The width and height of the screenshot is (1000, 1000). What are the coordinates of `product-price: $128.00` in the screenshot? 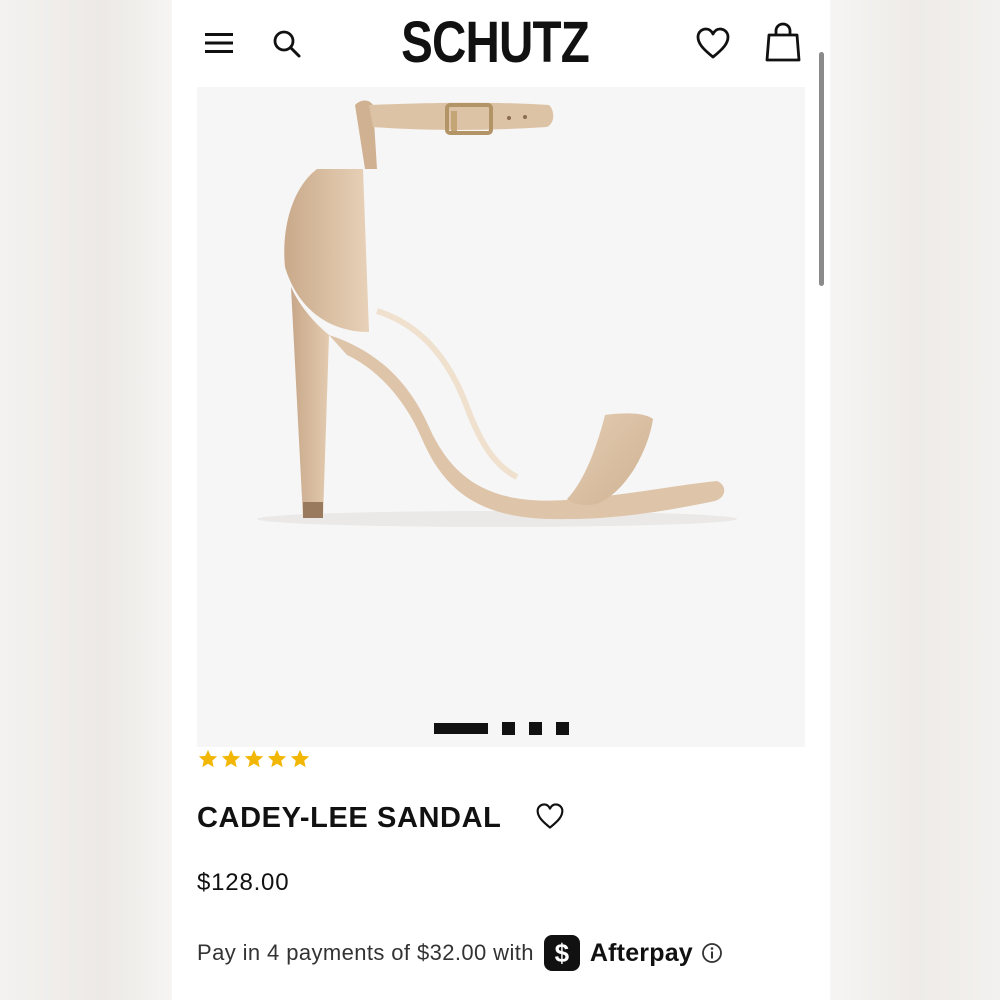 It's located at (243, 882).